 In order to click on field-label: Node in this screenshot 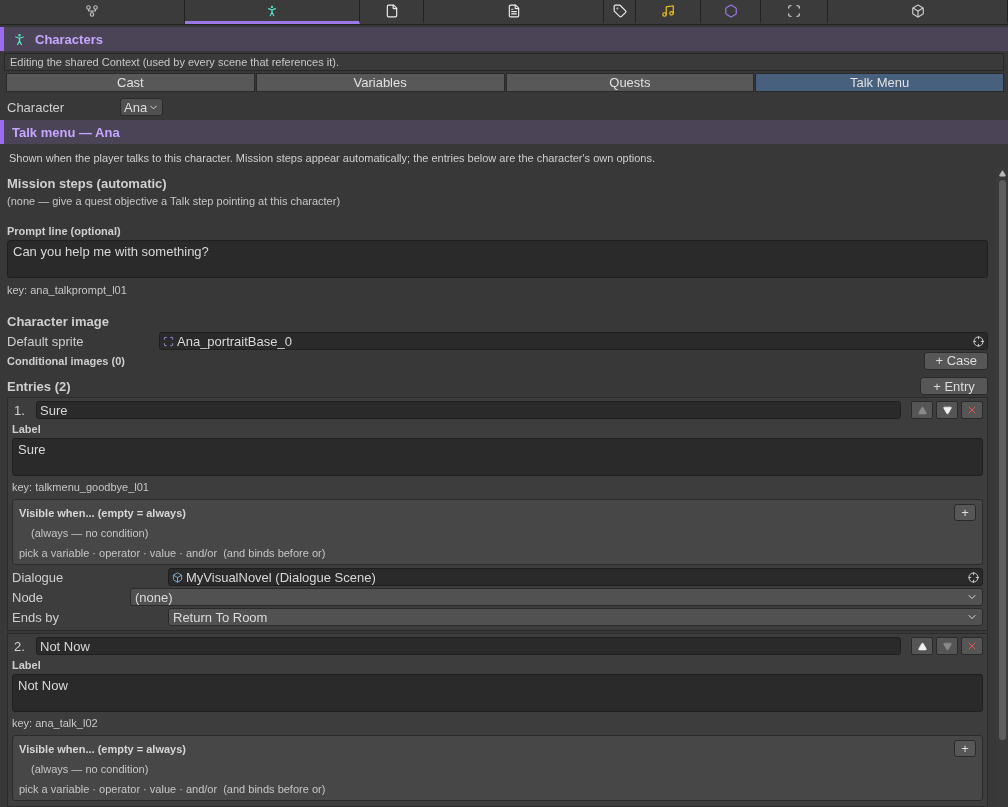, I will do `click(28, 597)`.